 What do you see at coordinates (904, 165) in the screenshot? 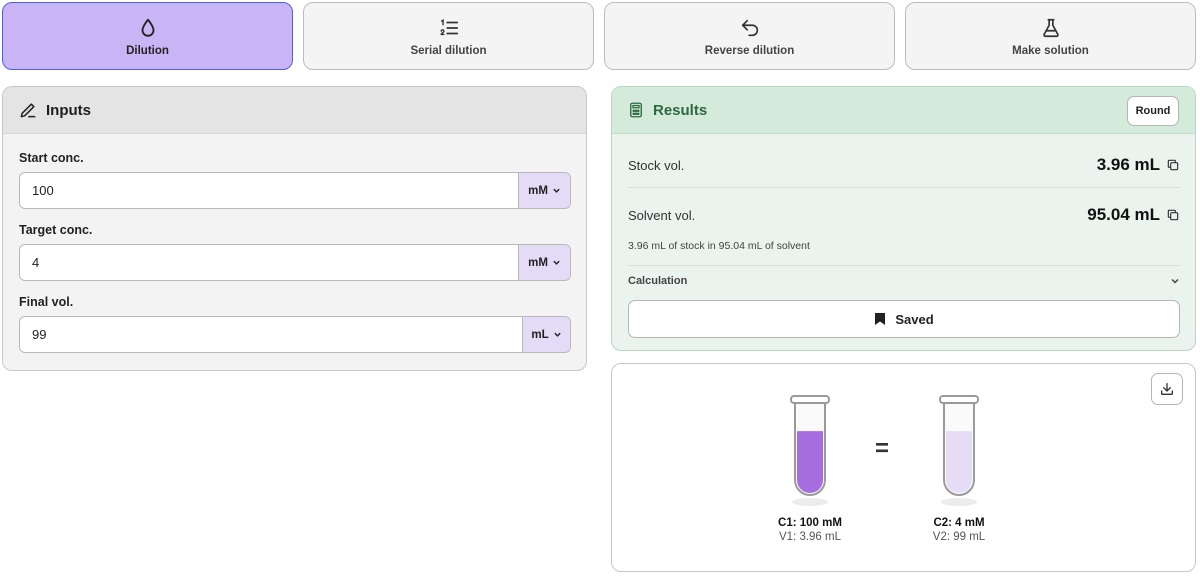
I see `stock-vol-row: Stock vol. 3.96 mL` at bounding box center [904, 165].